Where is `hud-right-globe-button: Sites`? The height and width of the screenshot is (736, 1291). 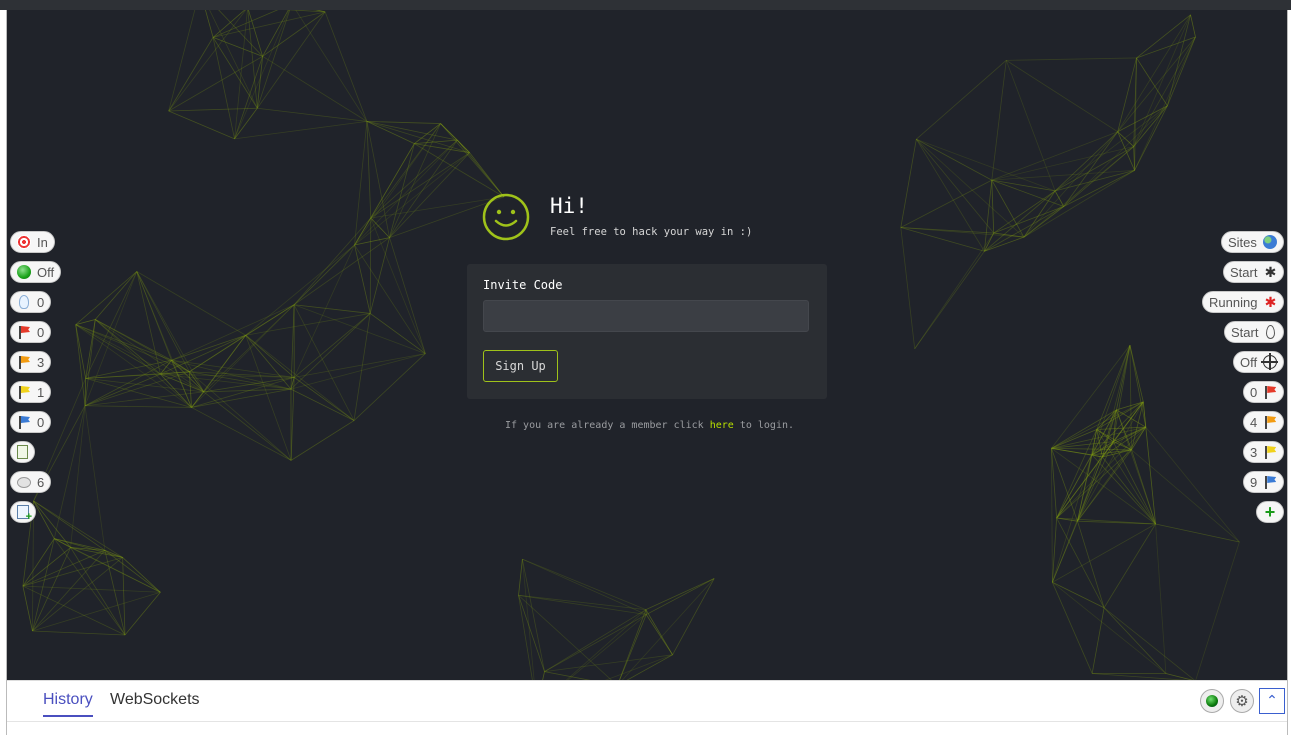 hud-right-globe-button: Sites is located at coordinates (1252, 242).